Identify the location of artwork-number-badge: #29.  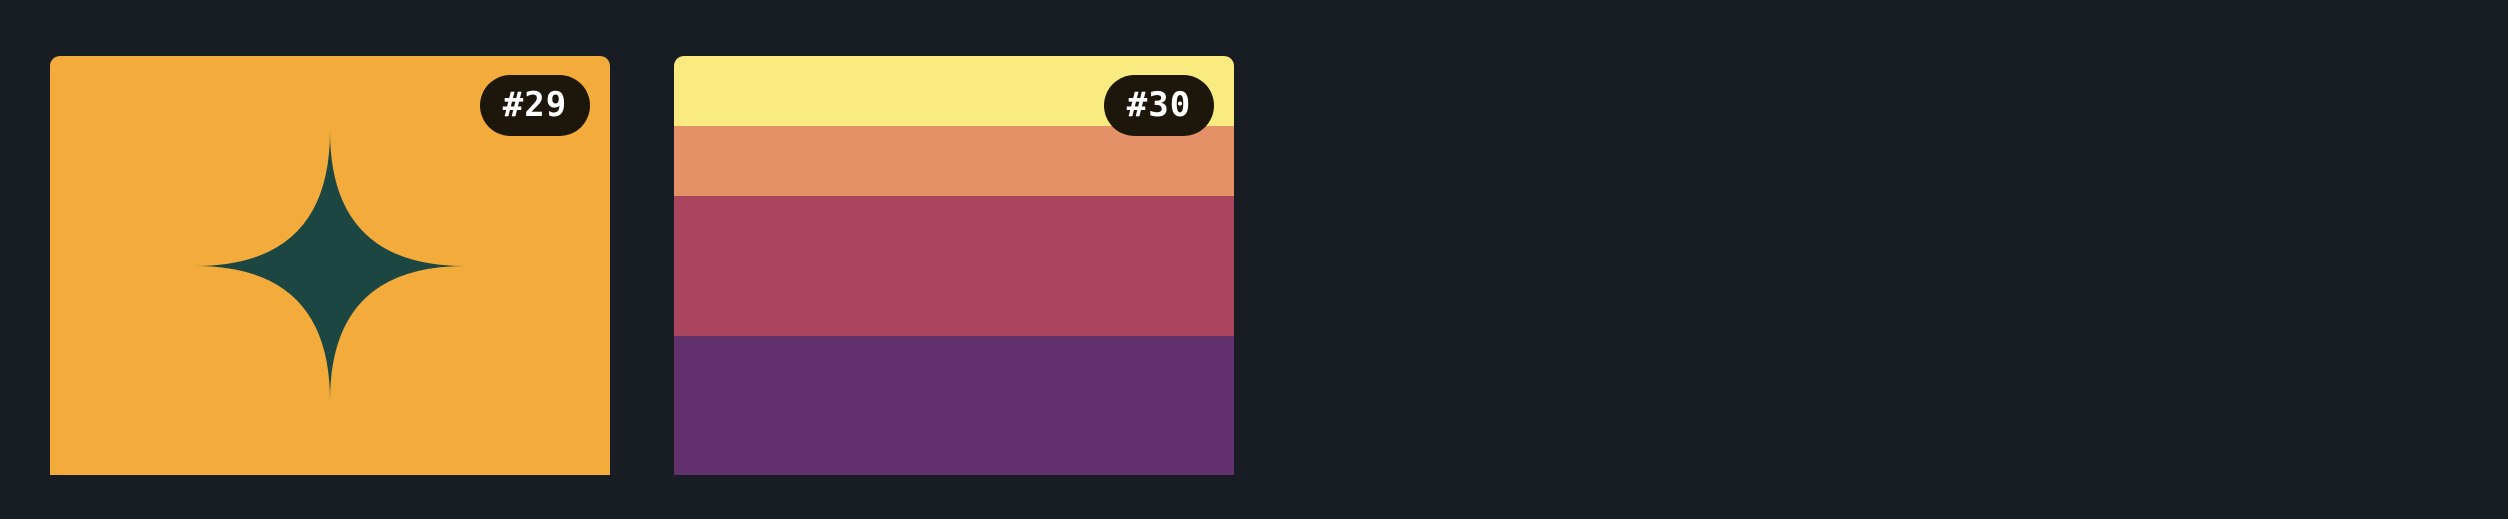
(535, 105).